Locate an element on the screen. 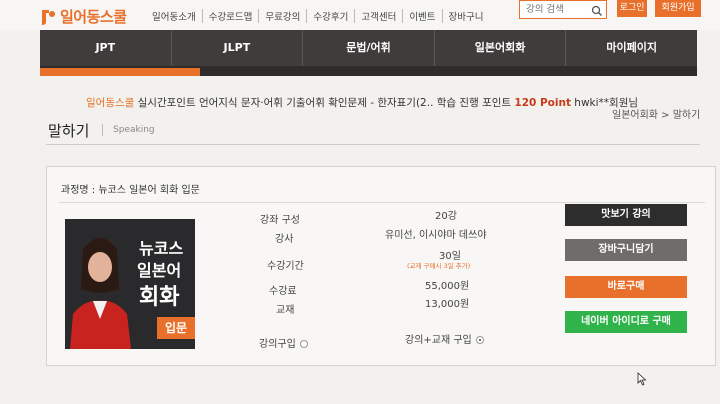 This screenshot has height=404, width=720. period-note: (교재 구매시 3일 추가) is located at coordinates (439, 266).